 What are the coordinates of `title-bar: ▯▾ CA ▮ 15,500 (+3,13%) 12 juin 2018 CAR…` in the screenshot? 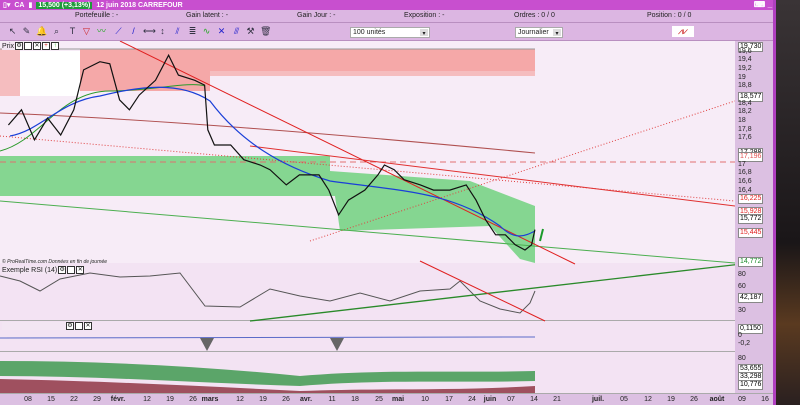 It's located at (395, 5).